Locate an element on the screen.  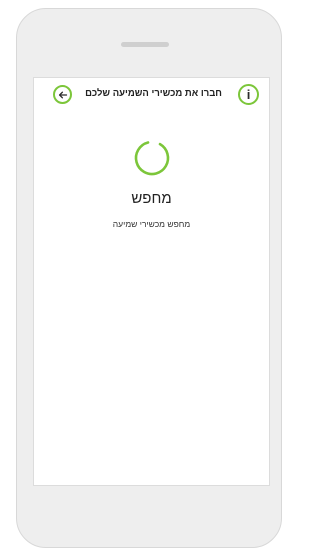
arrow-left-icon is located at coordinates (62, 94).